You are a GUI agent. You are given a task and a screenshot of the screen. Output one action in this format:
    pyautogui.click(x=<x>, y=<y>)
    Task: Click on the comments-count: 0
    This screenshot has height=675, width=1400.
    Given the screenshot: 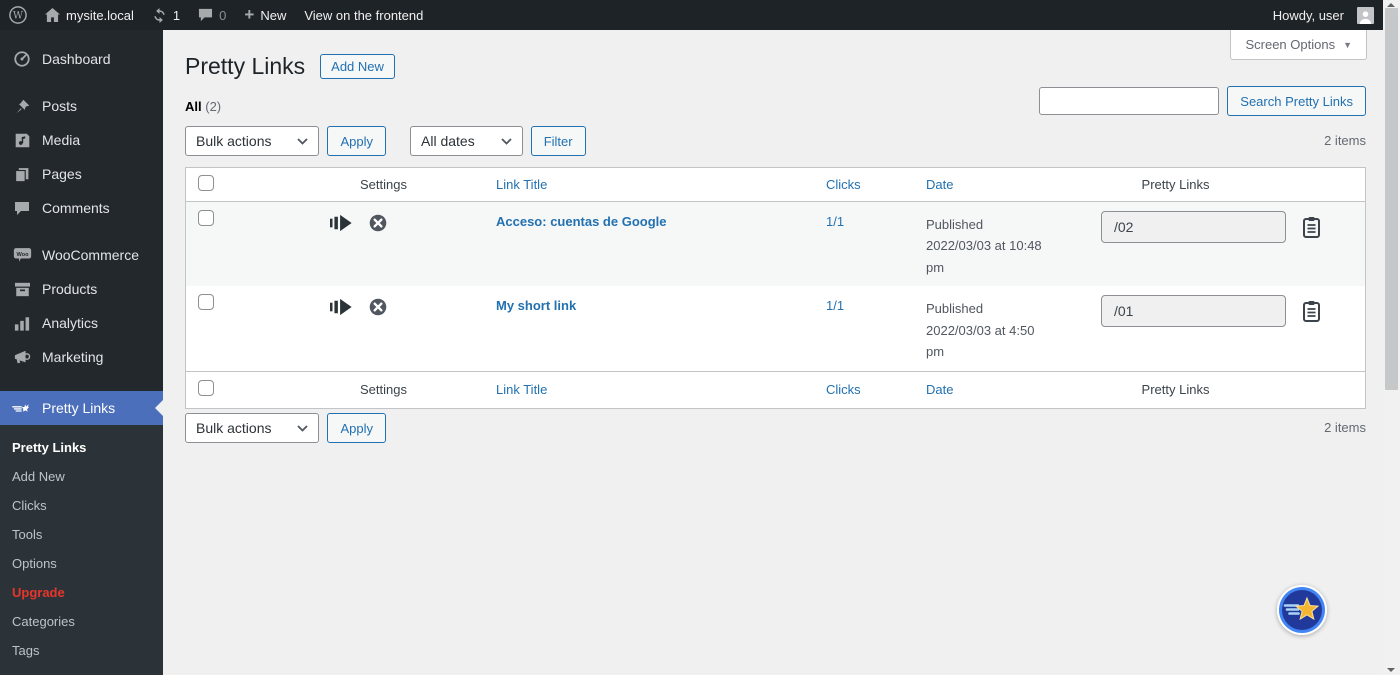 What is the action you would take?
    pyautogui.click(x=223, y=15)
    